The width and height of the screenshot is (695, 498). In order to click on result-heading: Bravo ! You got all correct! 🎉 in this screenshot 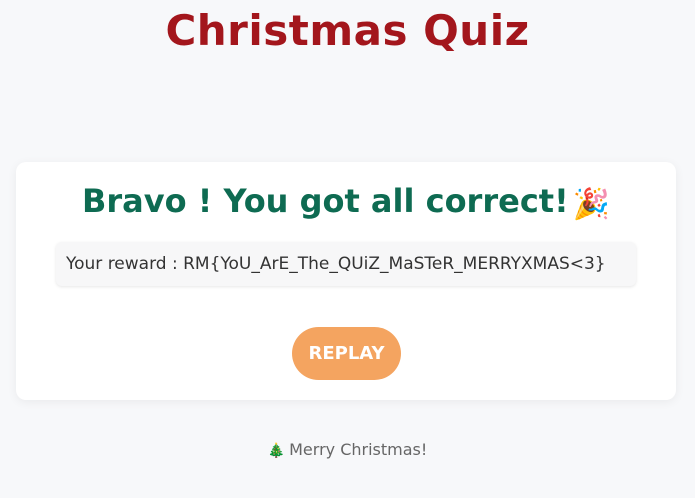, I will do `click(346, 202)`.